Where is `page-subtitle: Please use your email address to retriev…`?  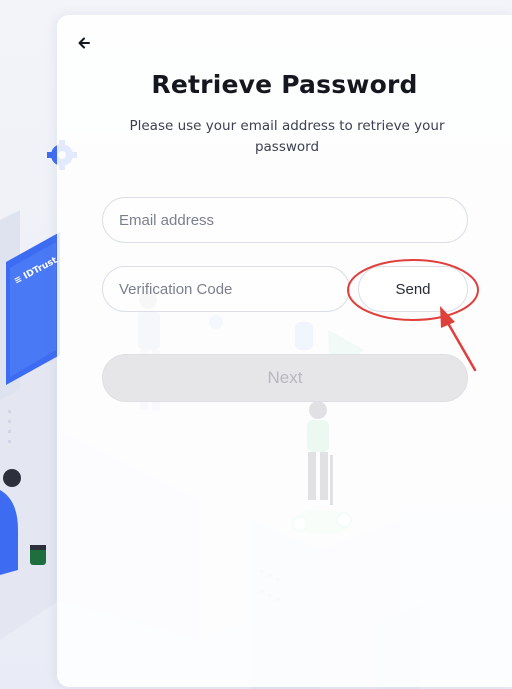 page-subtitle: Please use your email address to retriev… is located at coordinates (287, 136).